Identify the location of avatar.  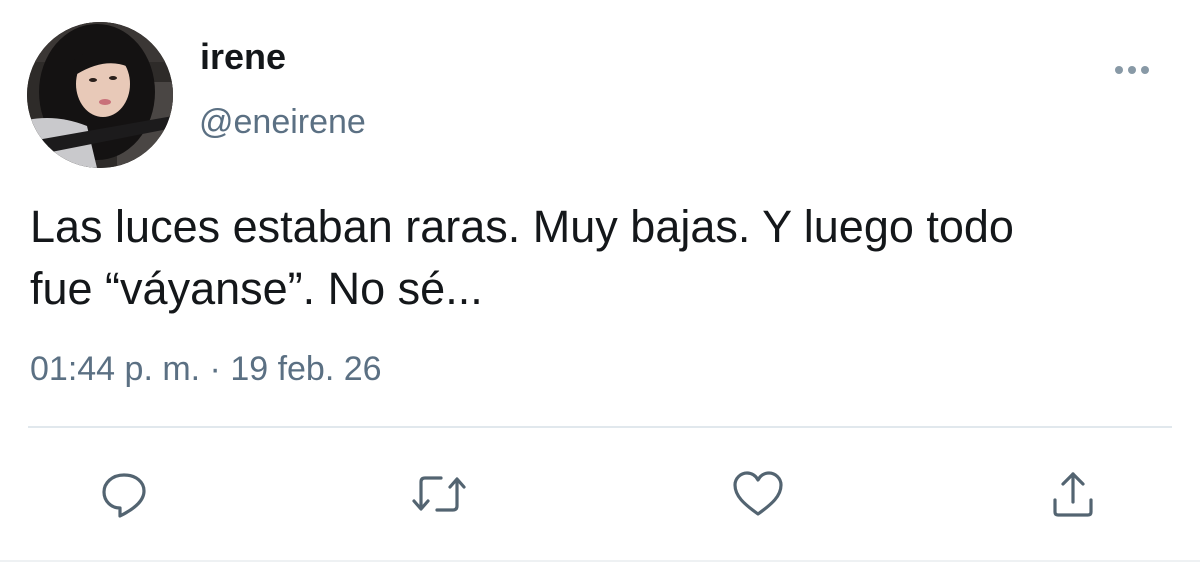
(100, 95).